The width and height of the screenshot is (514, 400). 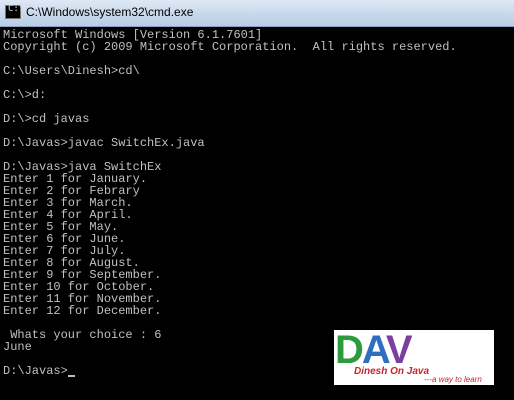 What do you see at coordinates (14, 11) in the screenshot?
I see `cmd-icon: C:\` at bounding box center [14, 11].